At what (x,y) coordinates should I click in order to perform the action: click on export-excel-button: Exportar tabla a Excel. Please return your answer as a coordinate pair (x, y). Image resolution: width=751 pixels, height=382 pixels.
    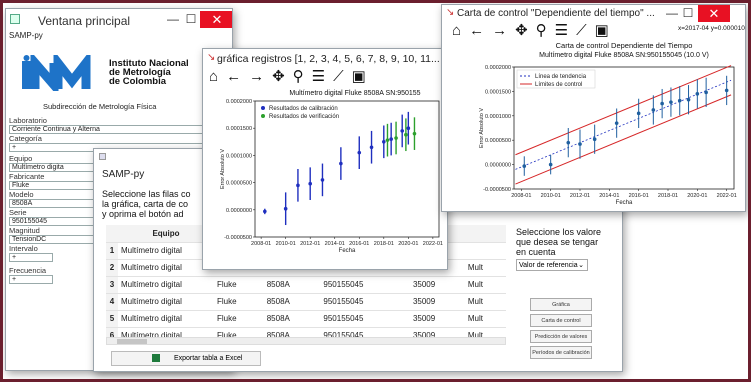
    Looking at the image, I should click on (186, 358).